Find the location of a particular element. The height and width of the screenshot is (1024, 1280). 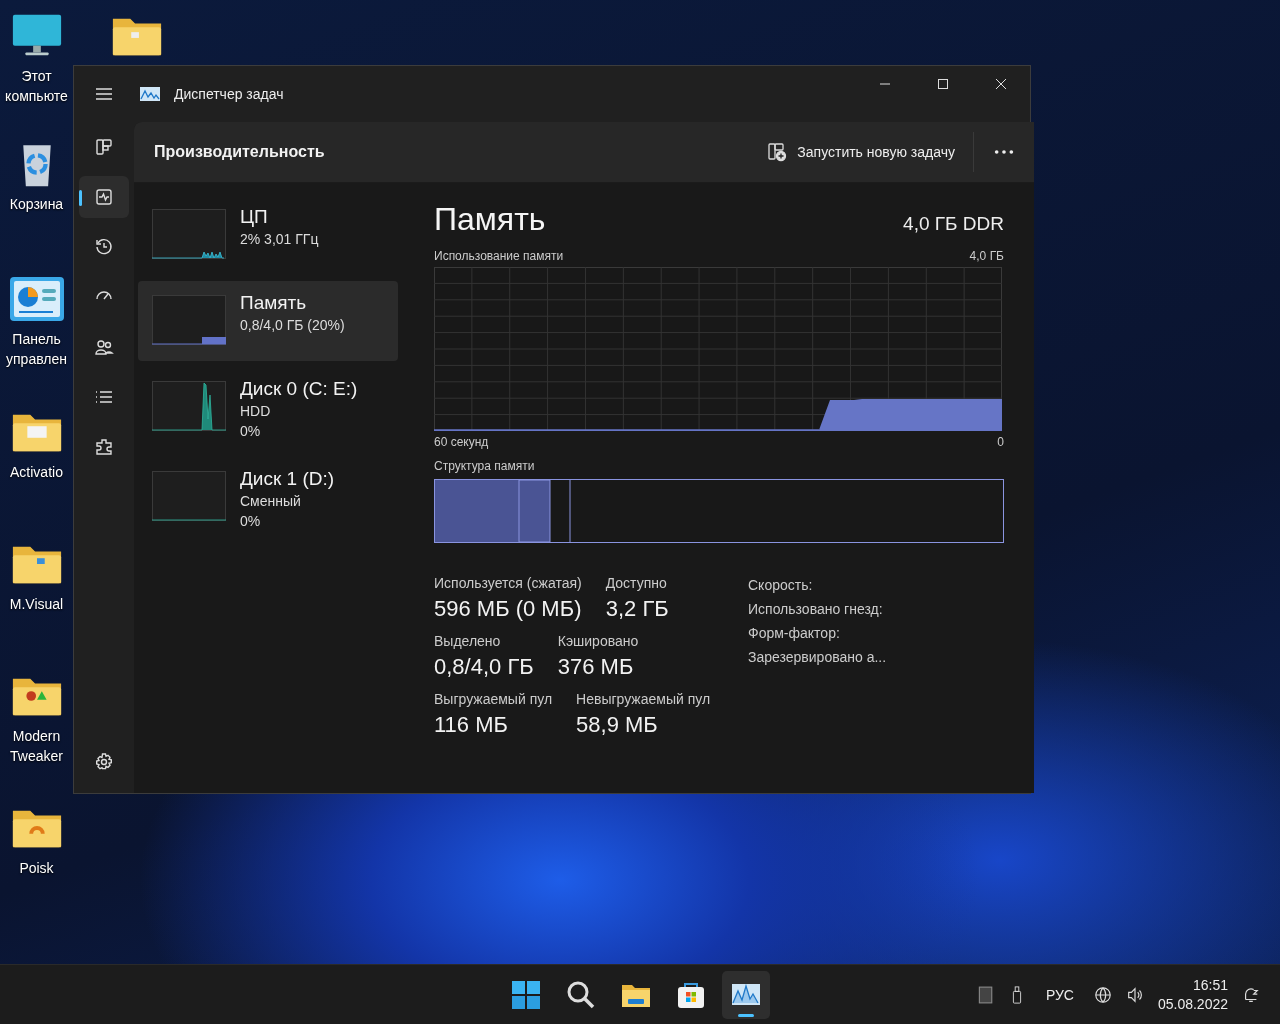

notification-bell-icon is located at coordinates (1251, 994).